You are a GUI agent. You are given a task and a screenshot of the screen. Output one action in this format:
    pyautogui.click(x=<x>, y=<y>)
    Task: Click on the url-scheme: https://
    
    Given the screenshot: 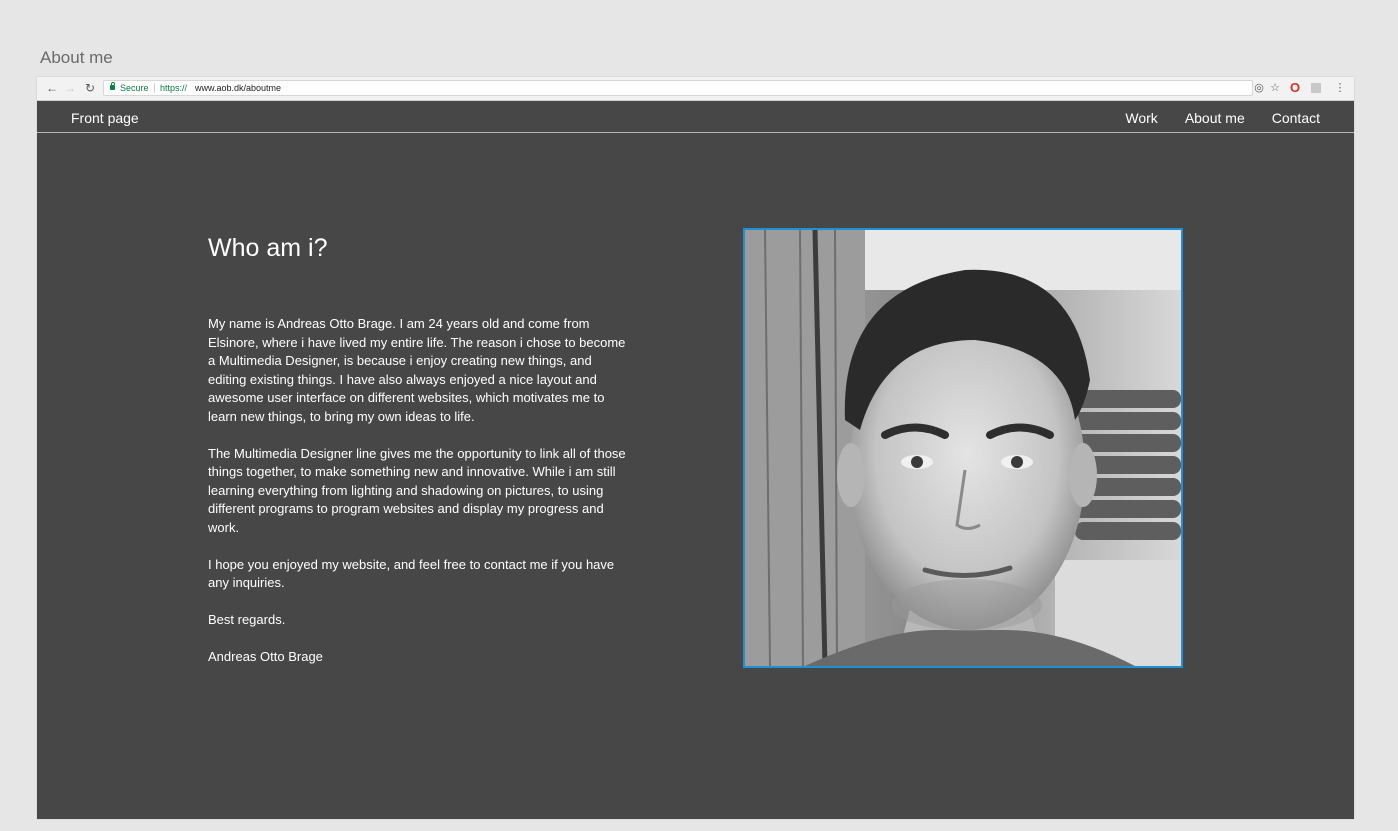 What is the action you would take?
    pyautogui.click(x=174, y=88)
    